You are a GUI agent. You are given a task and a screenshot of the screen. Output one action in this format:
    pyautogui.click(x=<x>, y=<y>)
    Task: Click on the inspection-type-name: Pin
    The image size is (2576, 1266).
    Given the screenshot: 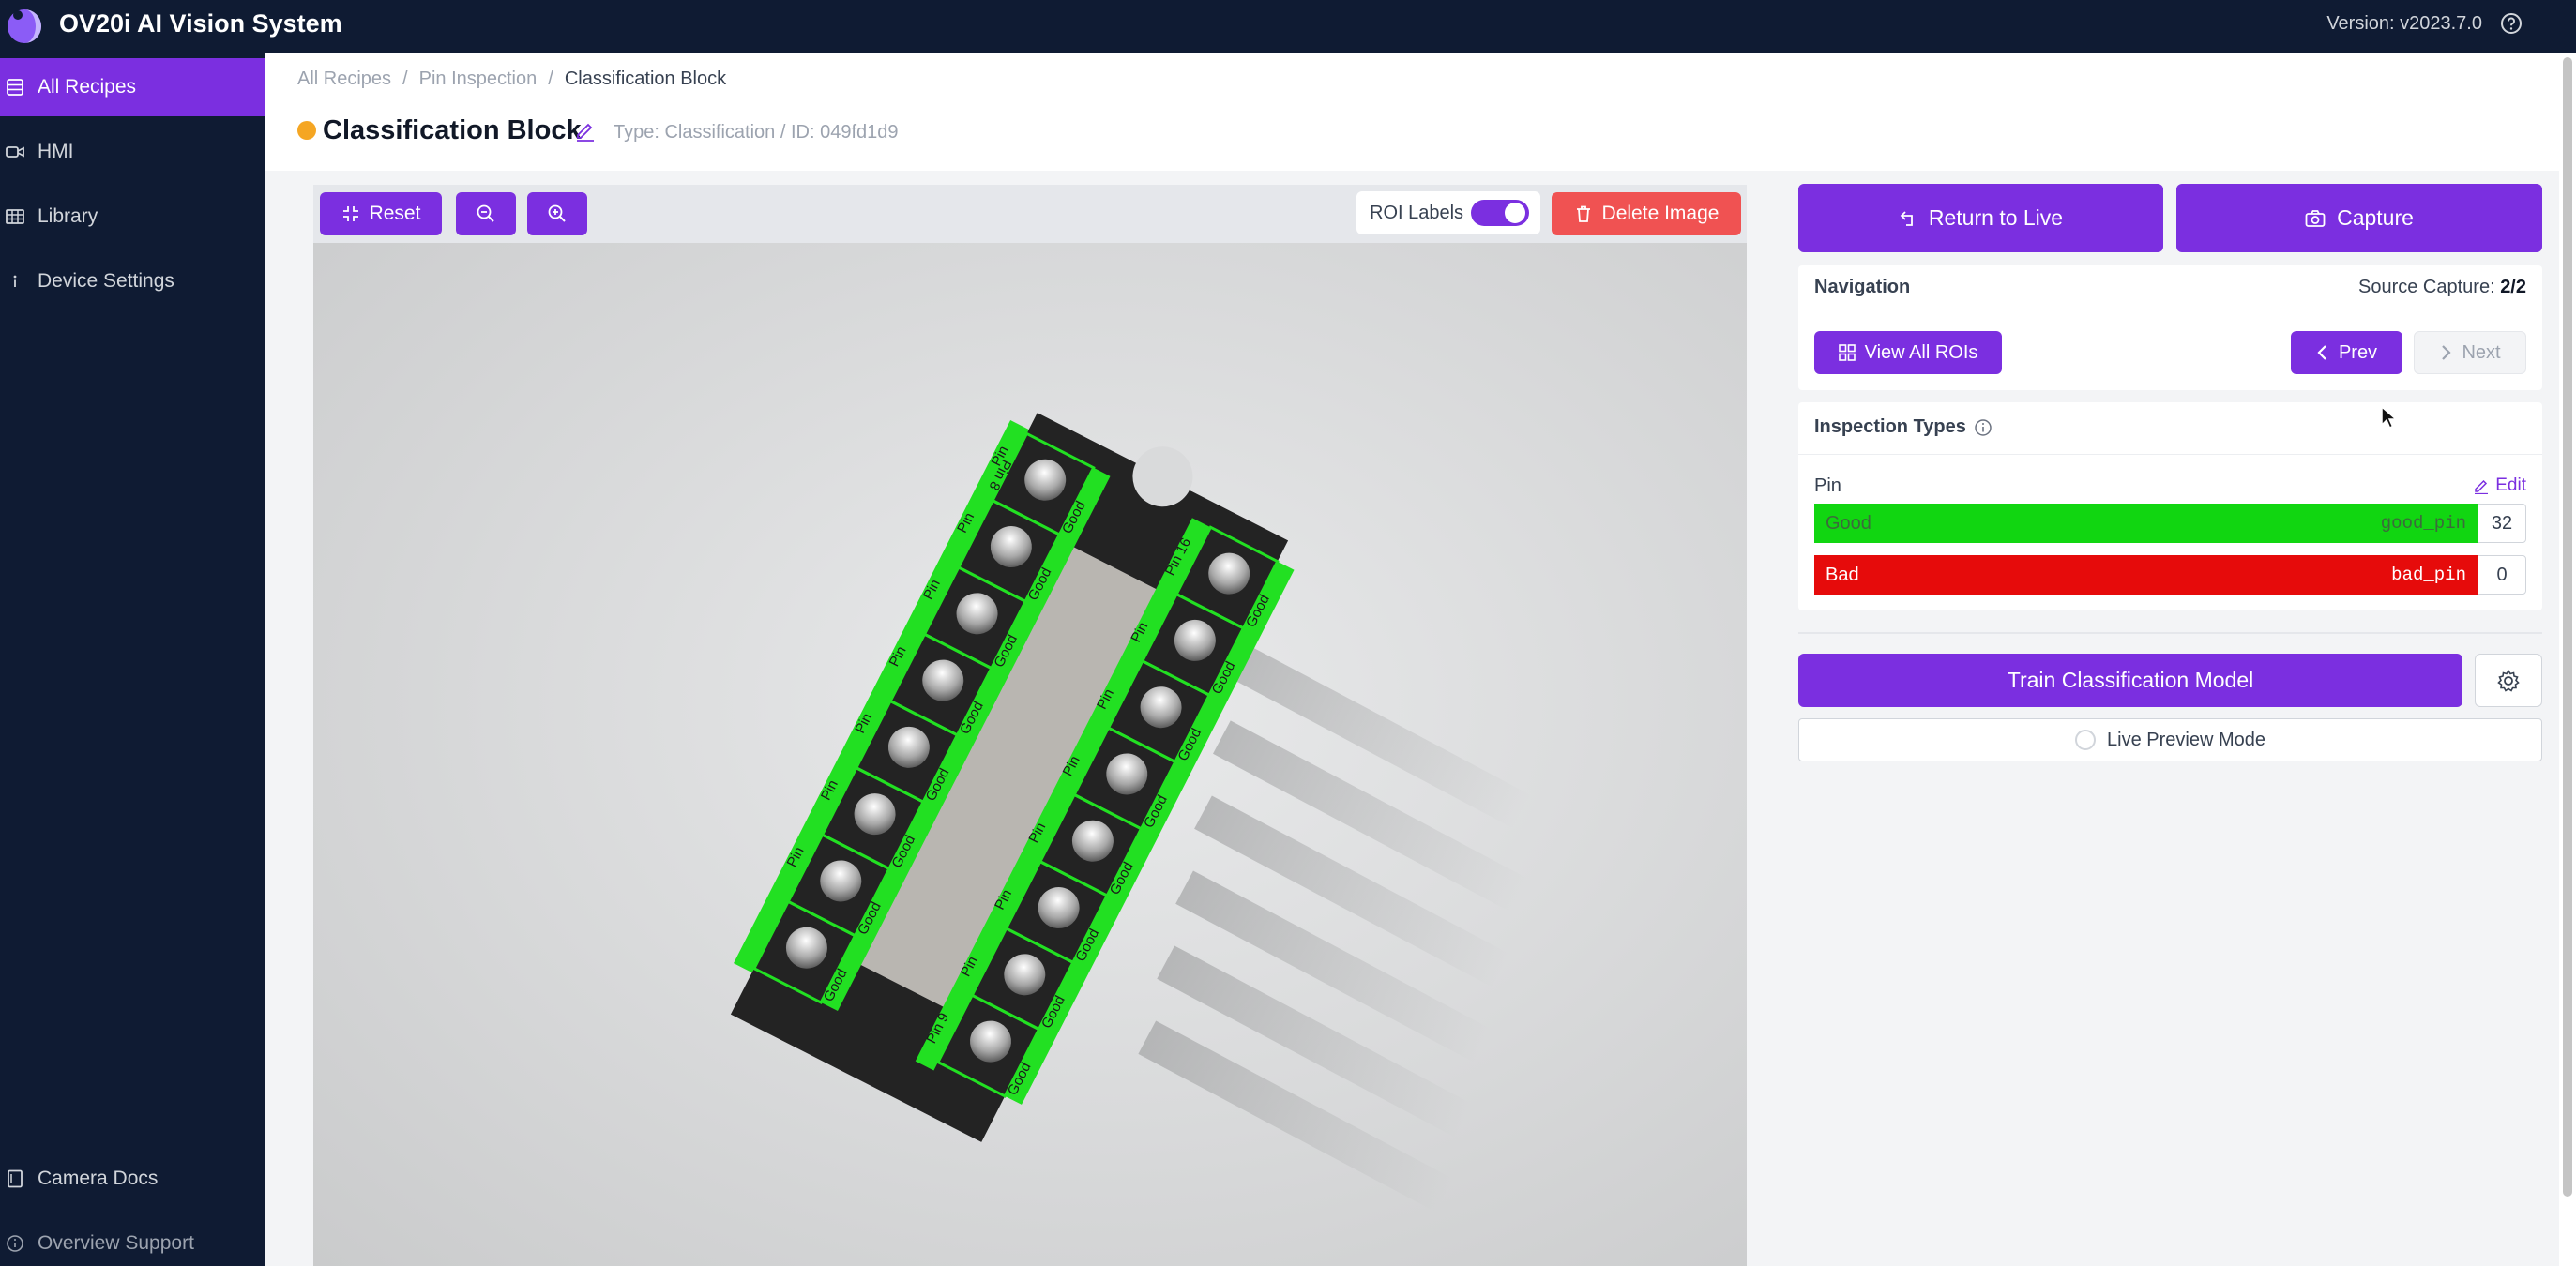 What is the action you would take?
    pyautogui.click(x=1828, y=486)
    